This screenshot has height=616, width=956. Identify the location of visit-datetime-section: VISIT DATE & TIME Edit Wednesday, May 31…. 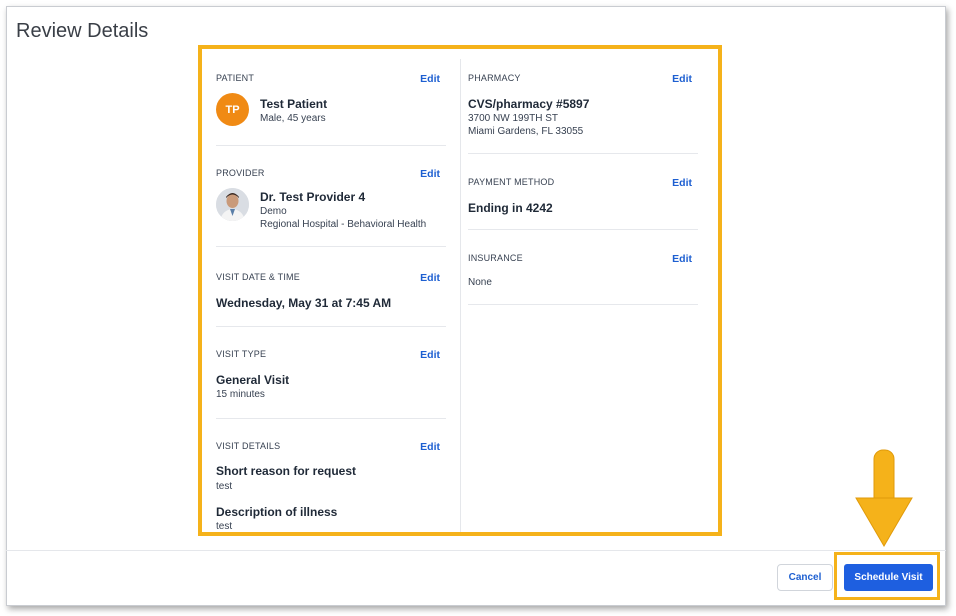
(331, 296).